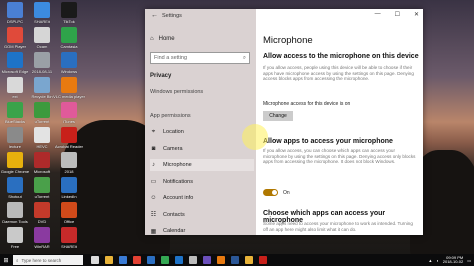 This screenshot has width=474, height=266. What do you see at coordinates (202, 215) in the screenshot?
I see `sidebar-item-contacts: ☷ Contacts` at bounding box center [202, 215].